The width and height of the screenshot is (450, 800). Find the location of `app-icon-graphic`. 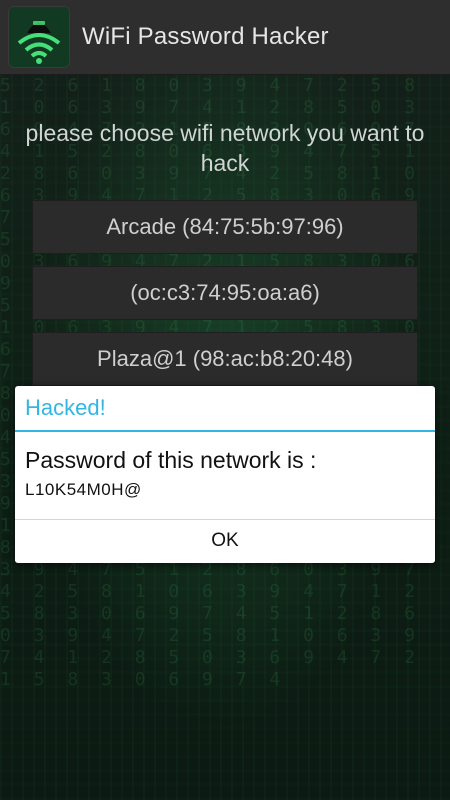

app-icon-graphic is located at coordinates (39, 37).